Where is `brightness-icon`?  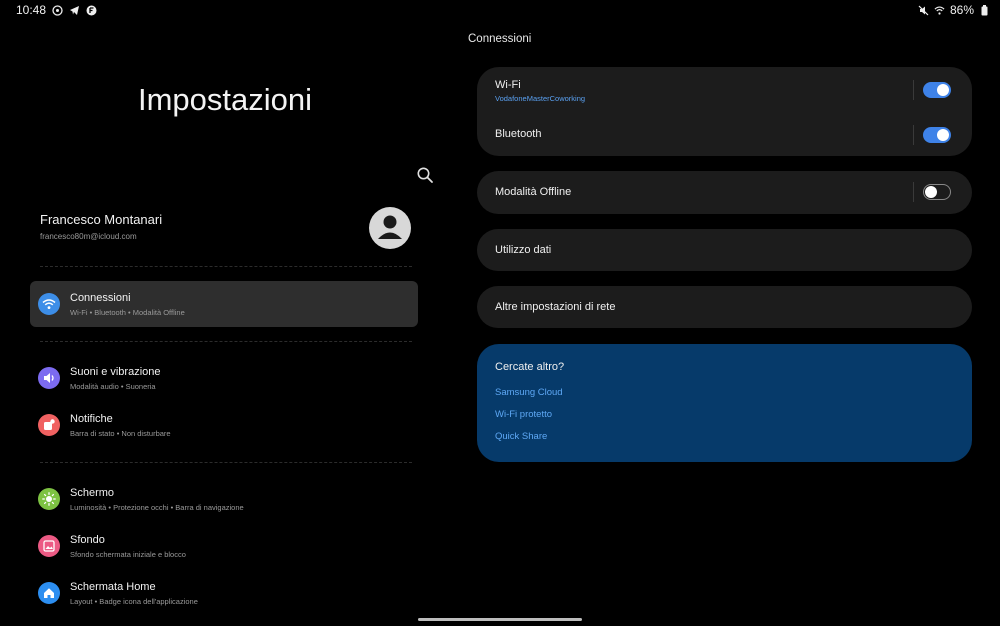
brightness-icon is located at coordinates (49, 499).